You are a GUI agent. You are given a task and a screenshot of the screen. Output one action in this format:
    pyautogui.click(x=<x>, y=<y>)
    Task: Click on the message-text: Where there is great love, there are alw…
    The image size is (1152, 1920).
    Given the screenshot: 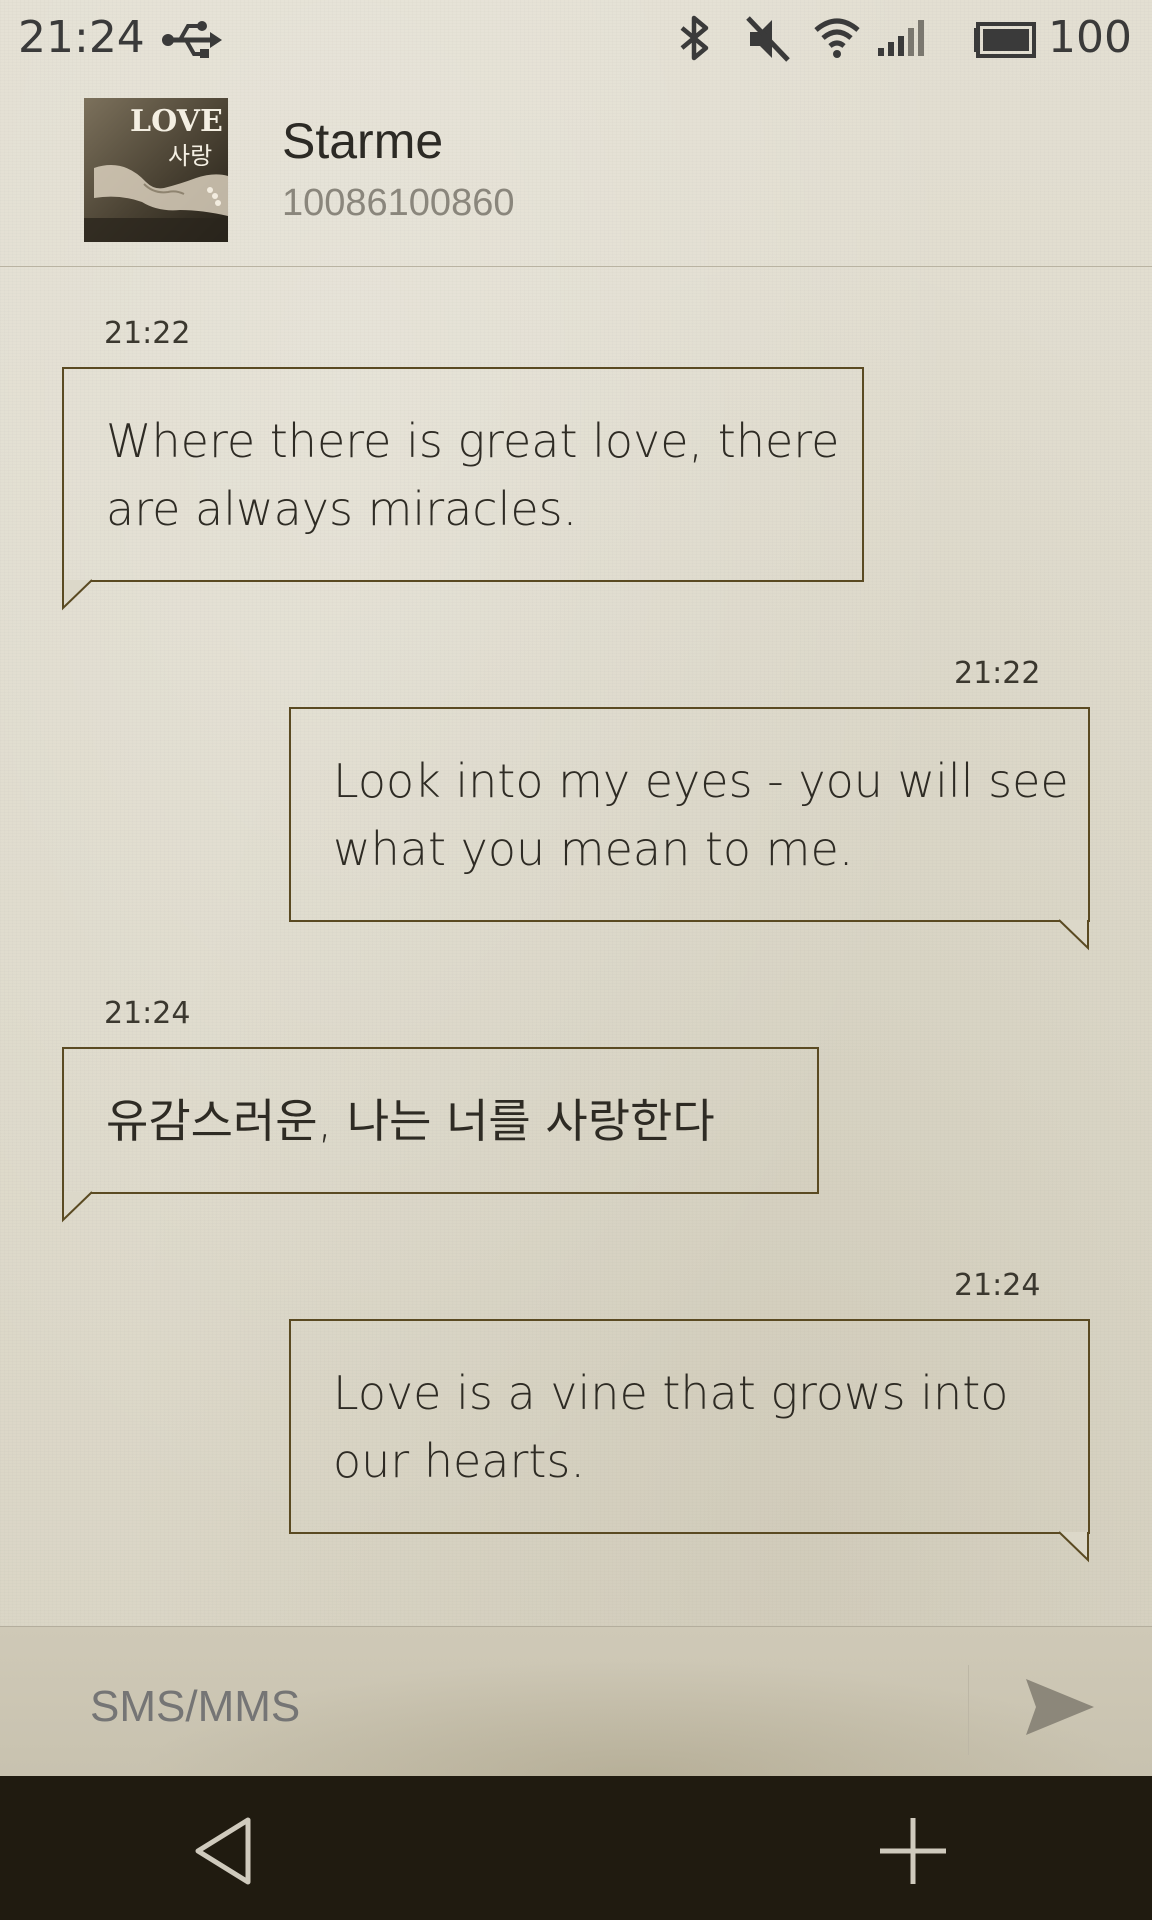 What is the action you would take?
    pyautogui.click(x=472, y=475)
    